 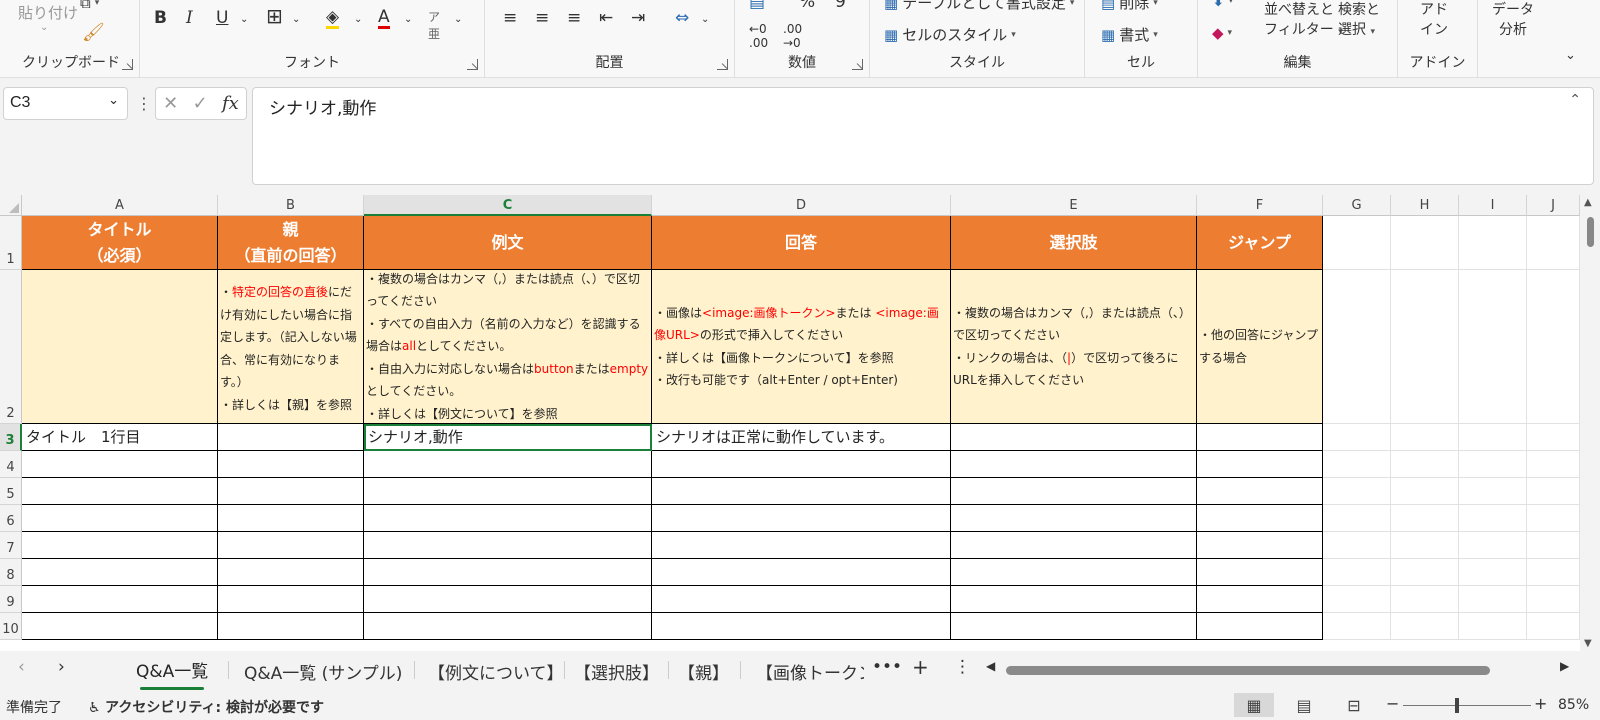 What do you see at coordinates (230, 103) in the screenshot?
I see `insert-function-icon: fx` at bounding box center [230, 103].